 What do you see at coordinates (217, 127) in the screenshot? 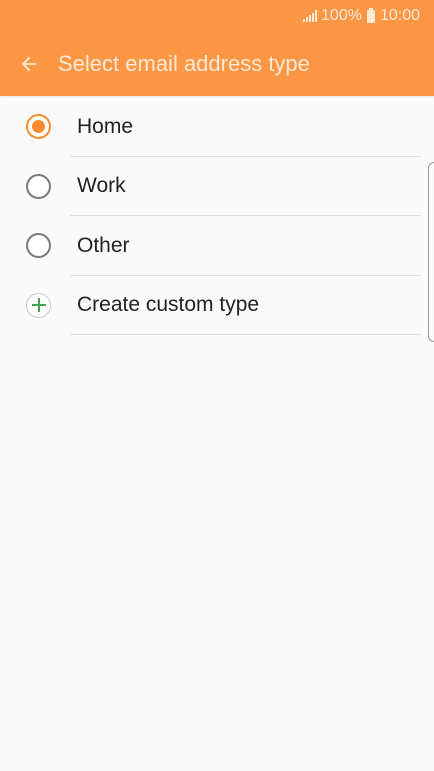
I see `option-home: Home` at bounding box center [217, 127].